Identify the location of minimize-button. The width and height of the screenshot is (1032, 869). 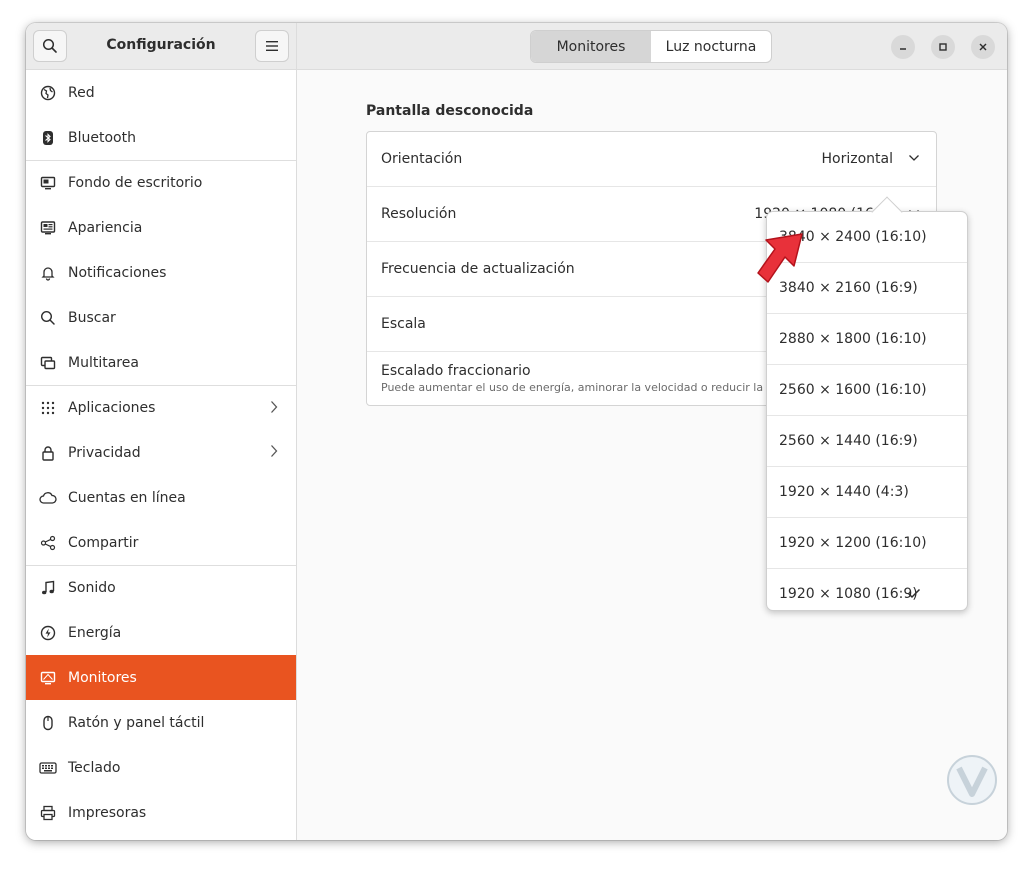
(903, 47).